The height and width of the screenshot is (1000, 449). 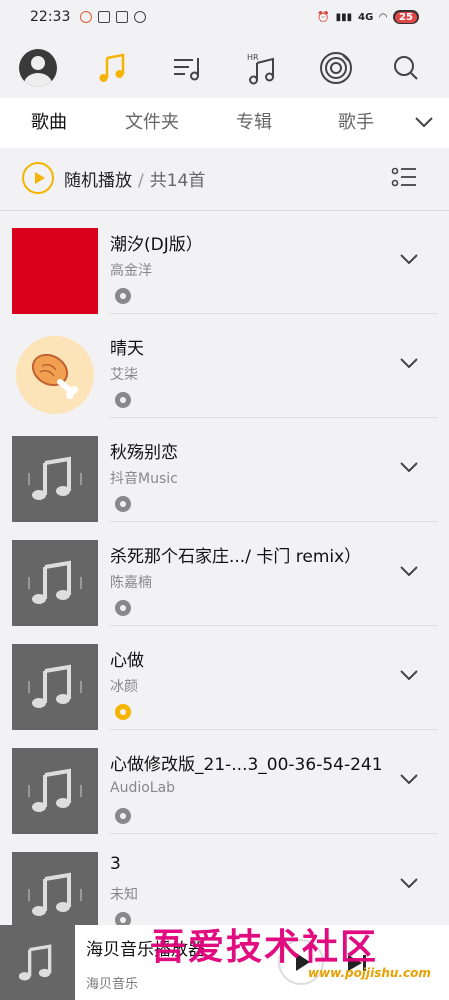 I want to click on player-title: 海贝音乐播放器, so click(x=145, y=950).